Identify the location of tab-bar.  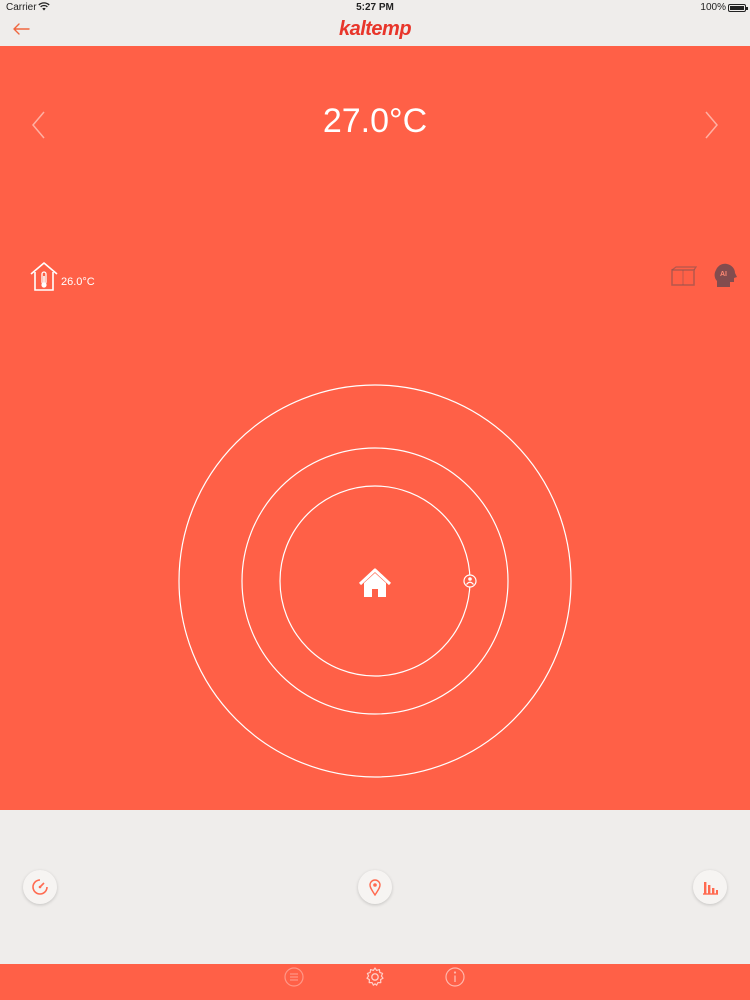
(375, 982).